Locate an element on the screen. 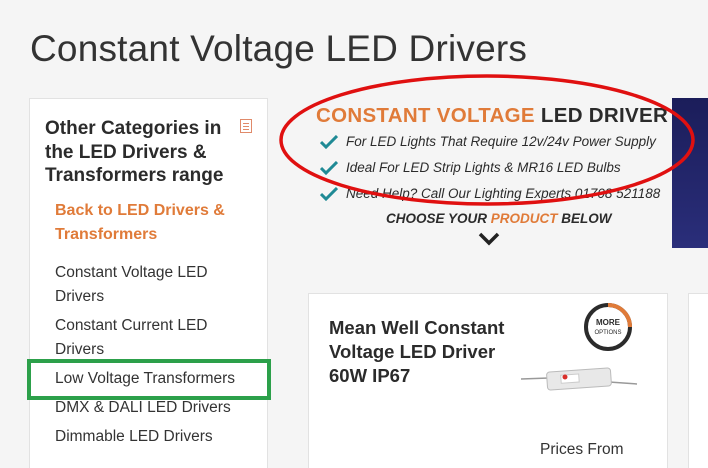 This screenshot has width=708, height=468. product-image is located at coordinates (579, 379).